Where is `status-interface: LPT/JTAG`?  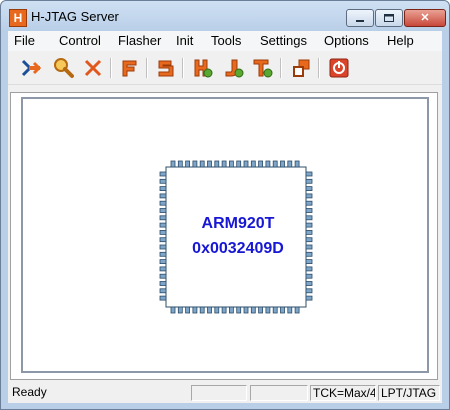 status-interface: LPT/JTAG is located at coordinates (409, 393).